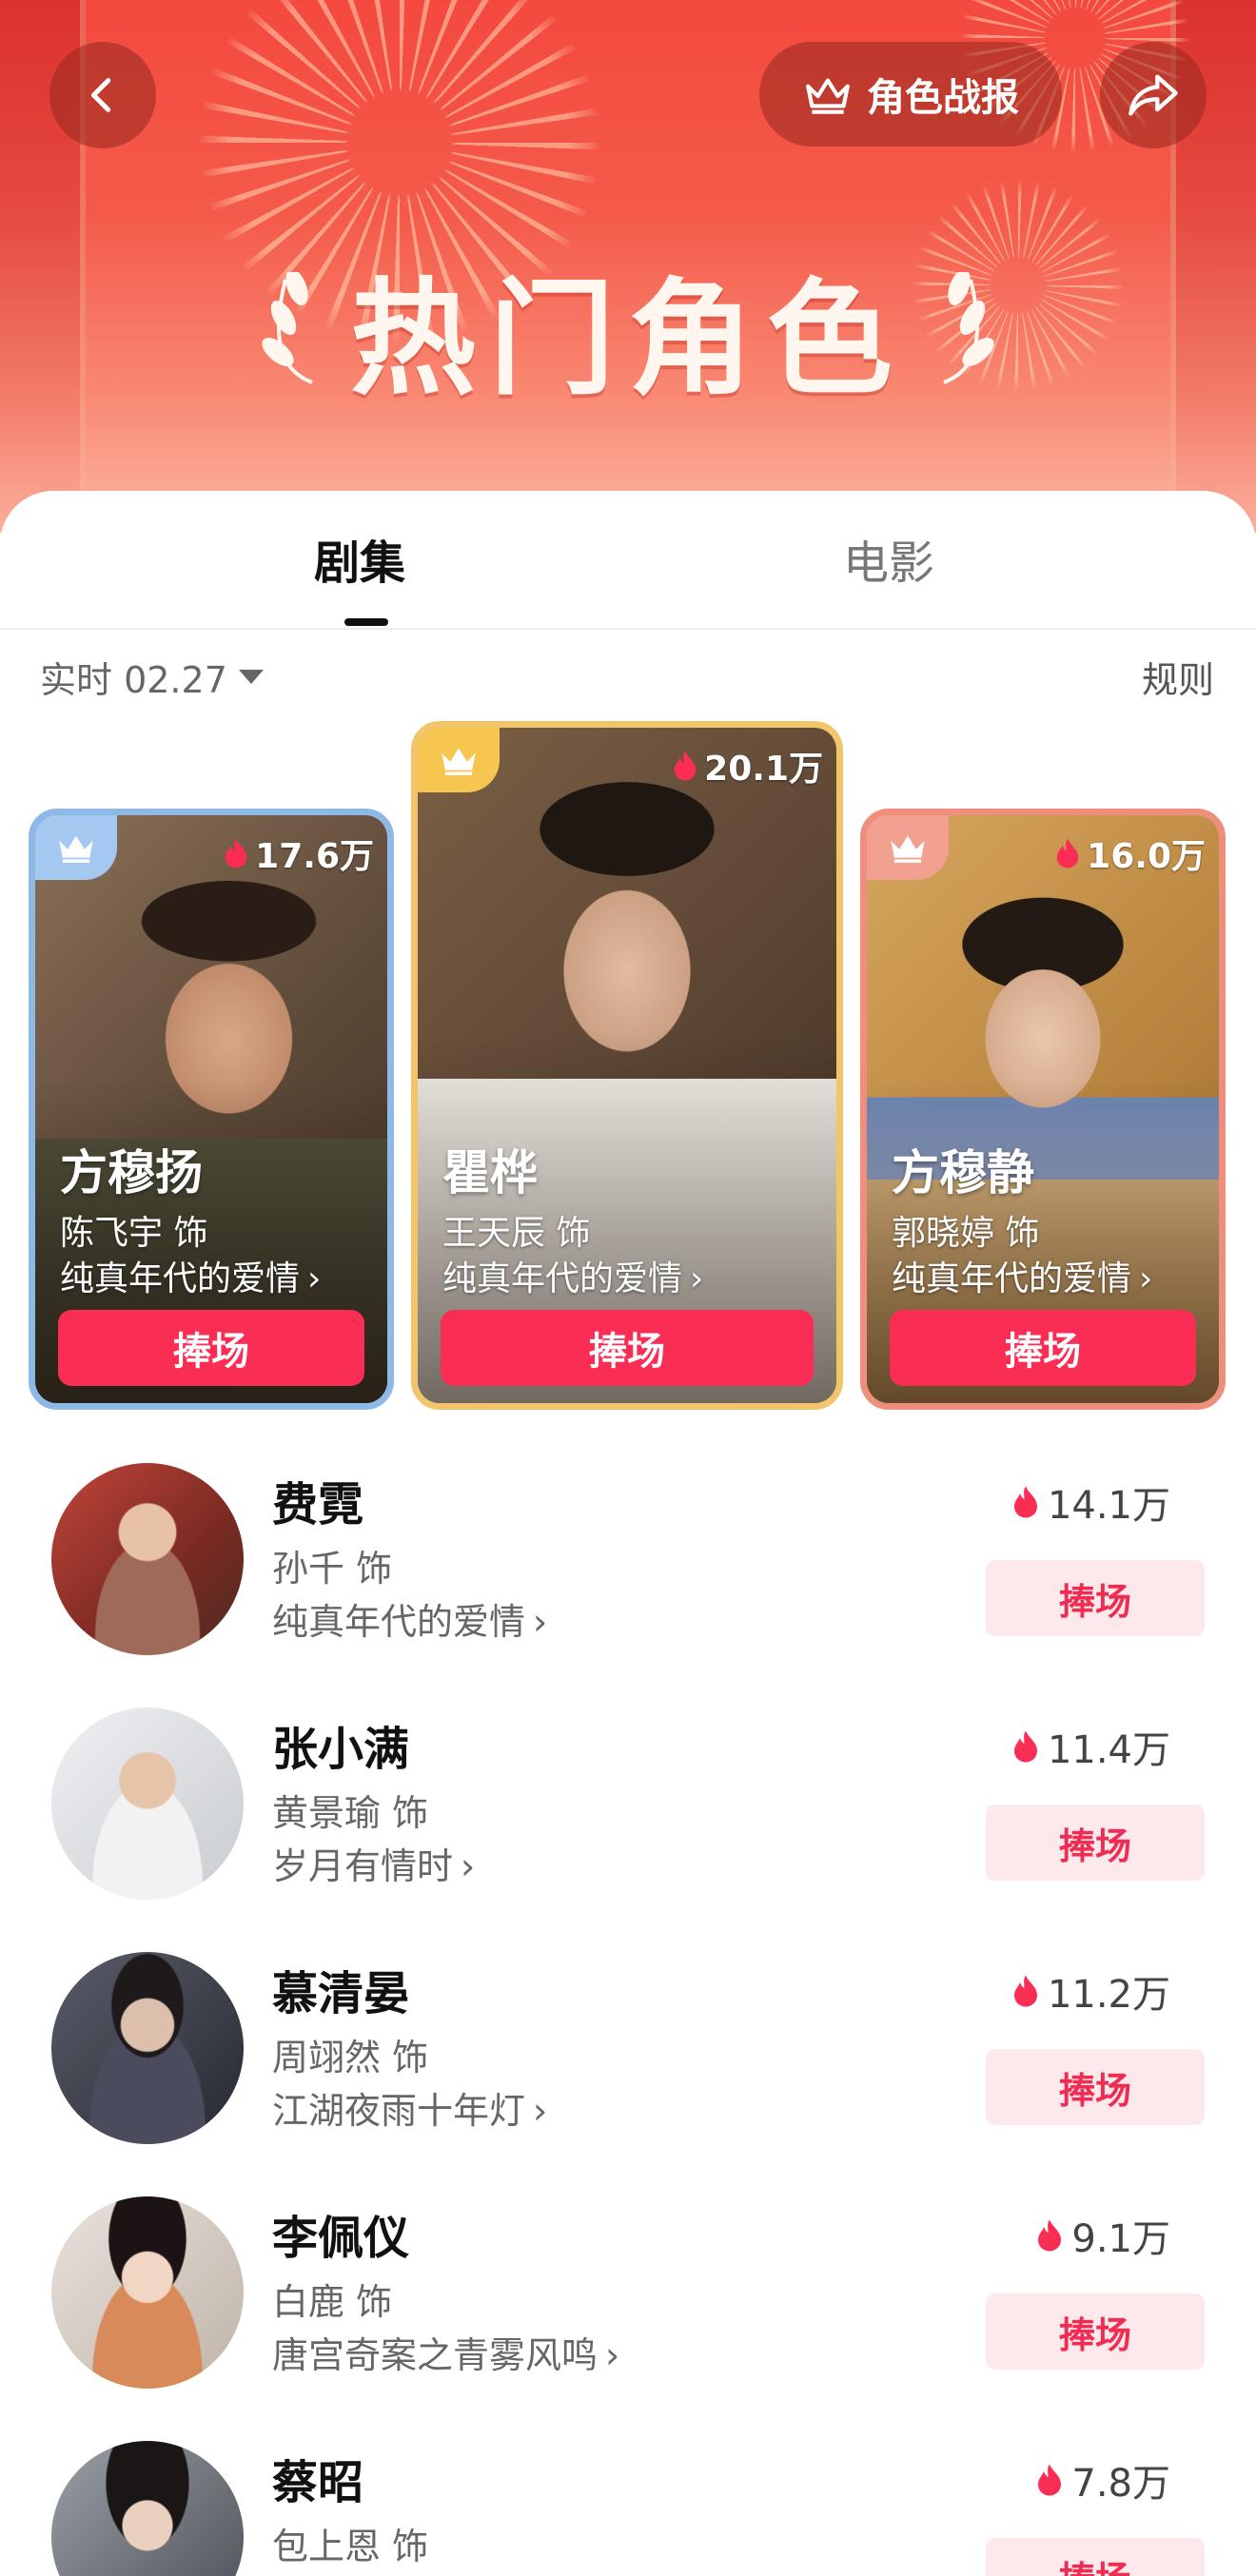  I want to click on top-card-rank-1: 20.1万 瞿桦 王天辰 饰 纯真年代的爱情 › 捧场, so click(627, 1066).